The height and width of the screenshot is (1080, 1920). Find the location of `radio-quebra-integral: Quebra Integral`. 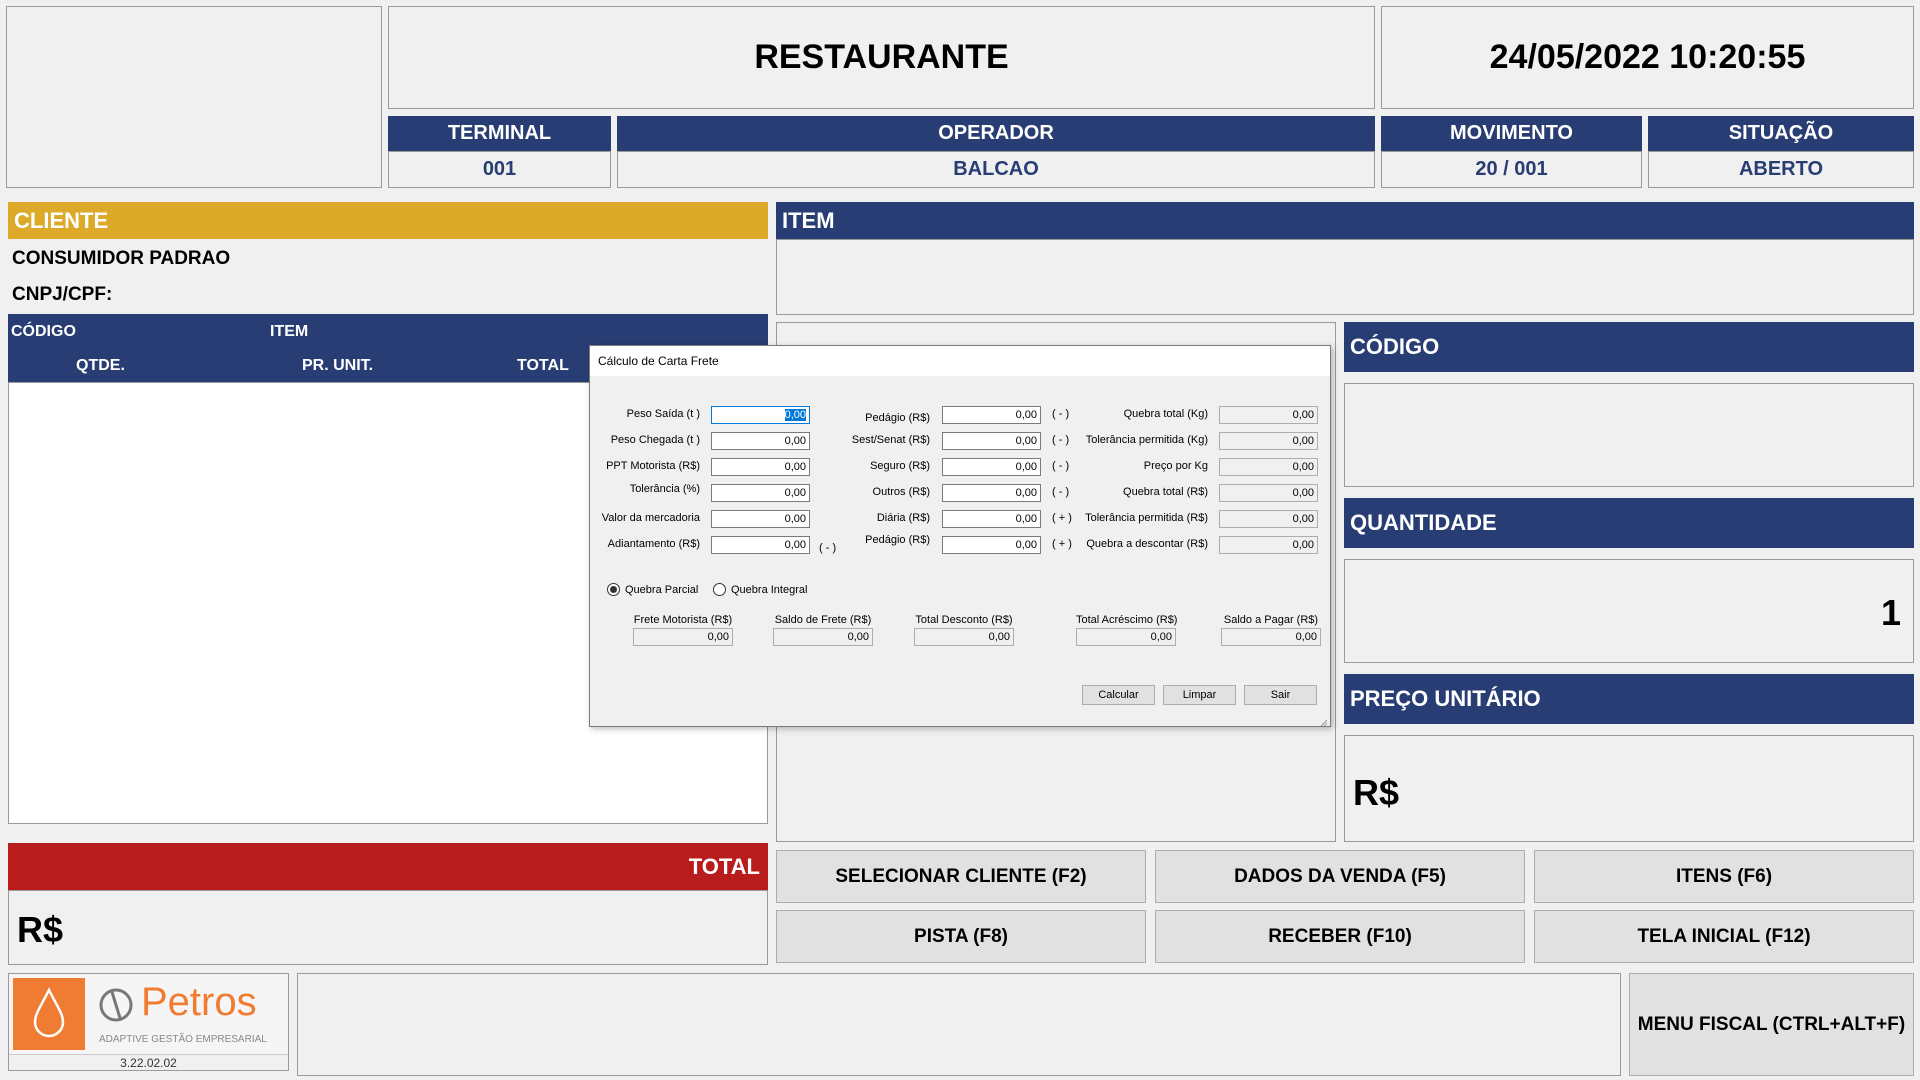

radio-quebra-integral: Quebra Integral is located at coordinates (760, 589).